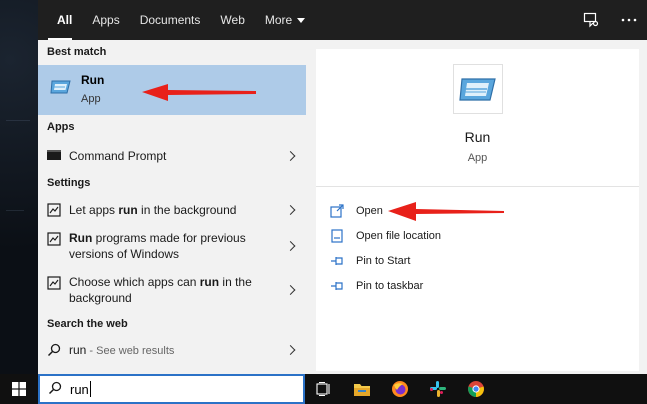 The width and height of the screenshot is (647, 404). Describe the element at coordinates (342, 20) in the screenshot. I see `search-tab-bar: All Apps Documents Web More` at that location.